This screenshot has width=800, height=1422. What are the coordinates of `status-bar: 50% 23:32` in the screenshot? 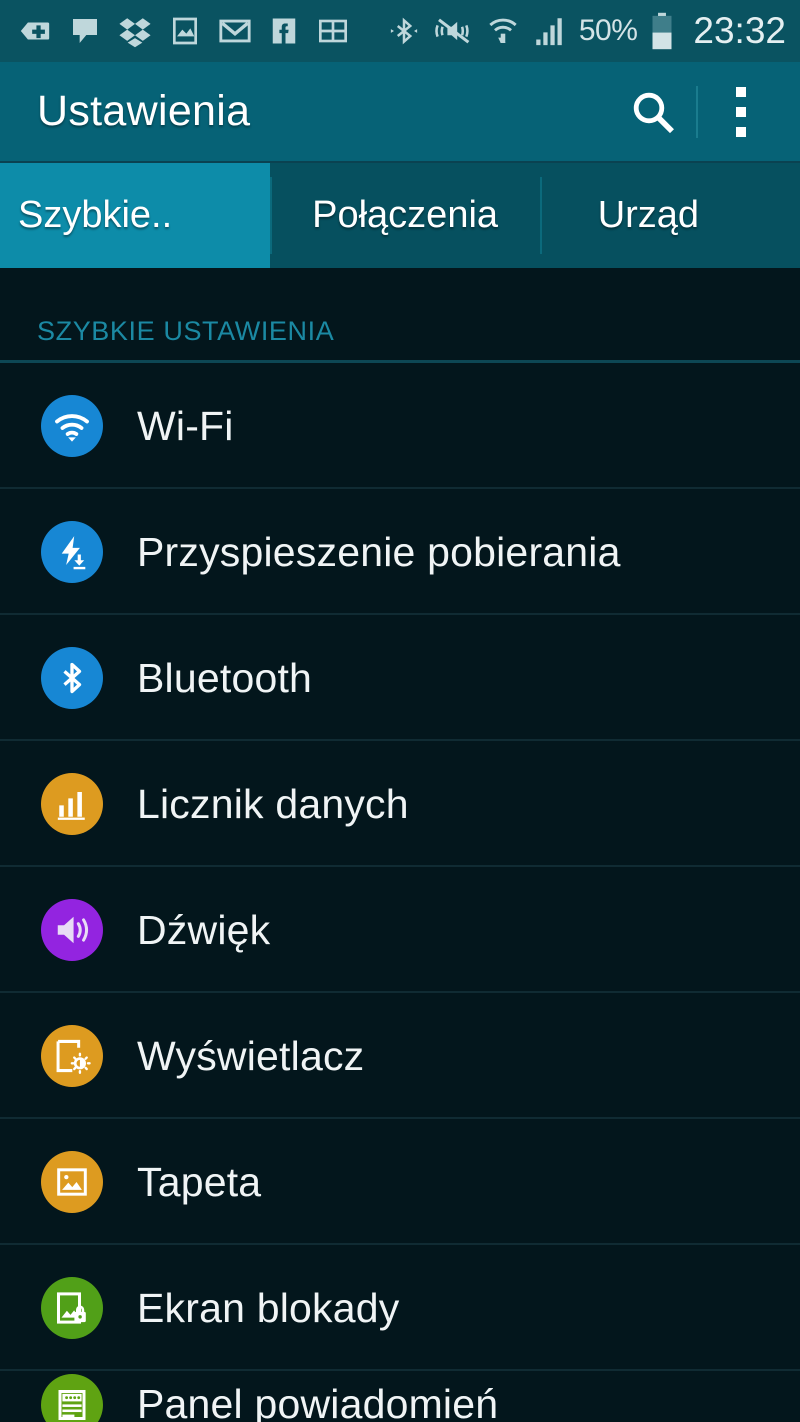 It's located at (400, 31).